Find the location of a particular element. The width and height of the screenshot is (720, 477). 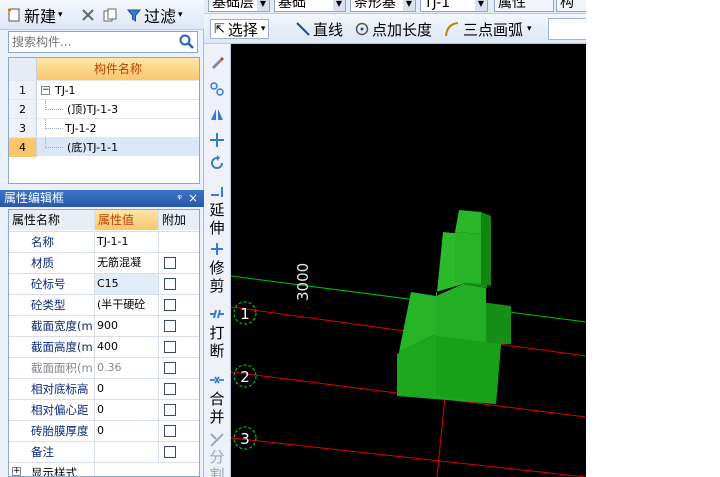

prop-value: 无筋混凝 is located at coordinates (127, 263).